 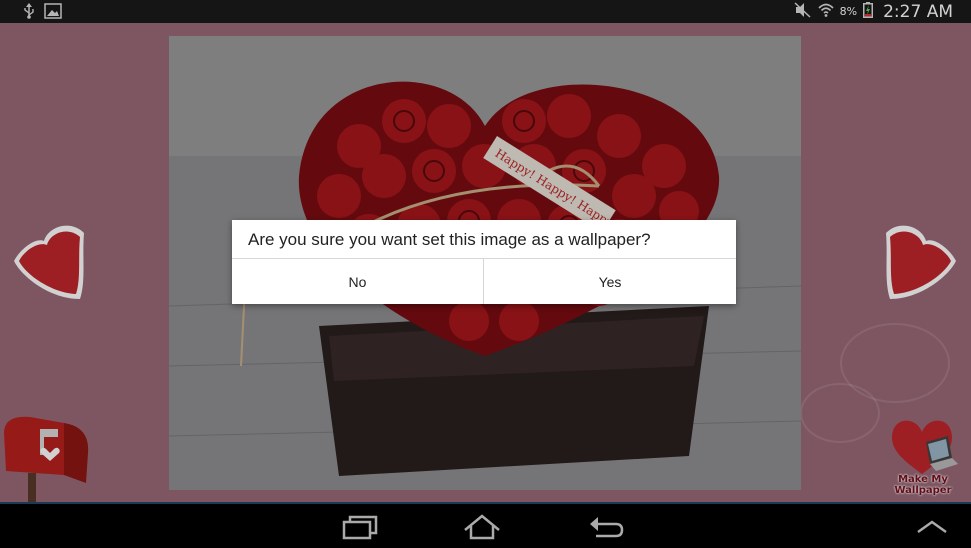 I want to click on home-button, so click(x=482, y=527).